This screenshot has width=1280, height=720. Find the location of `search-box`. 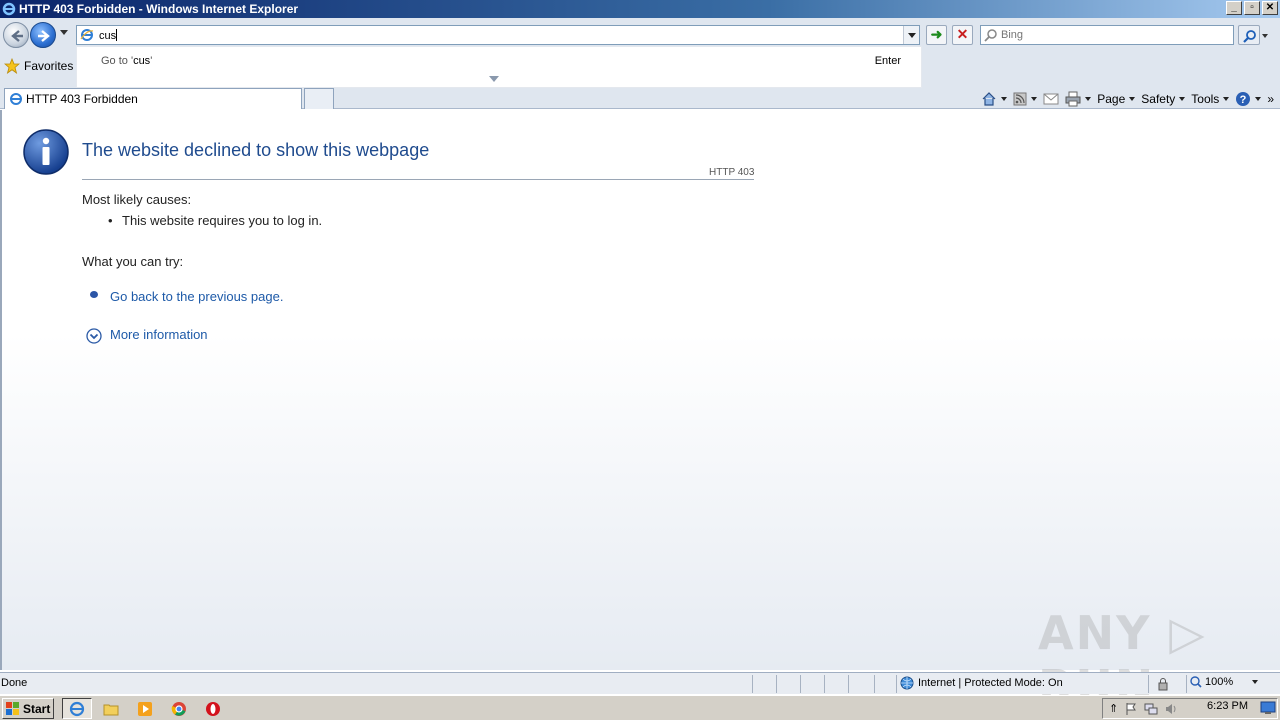

search-box is located at coordinates (1107, 35).